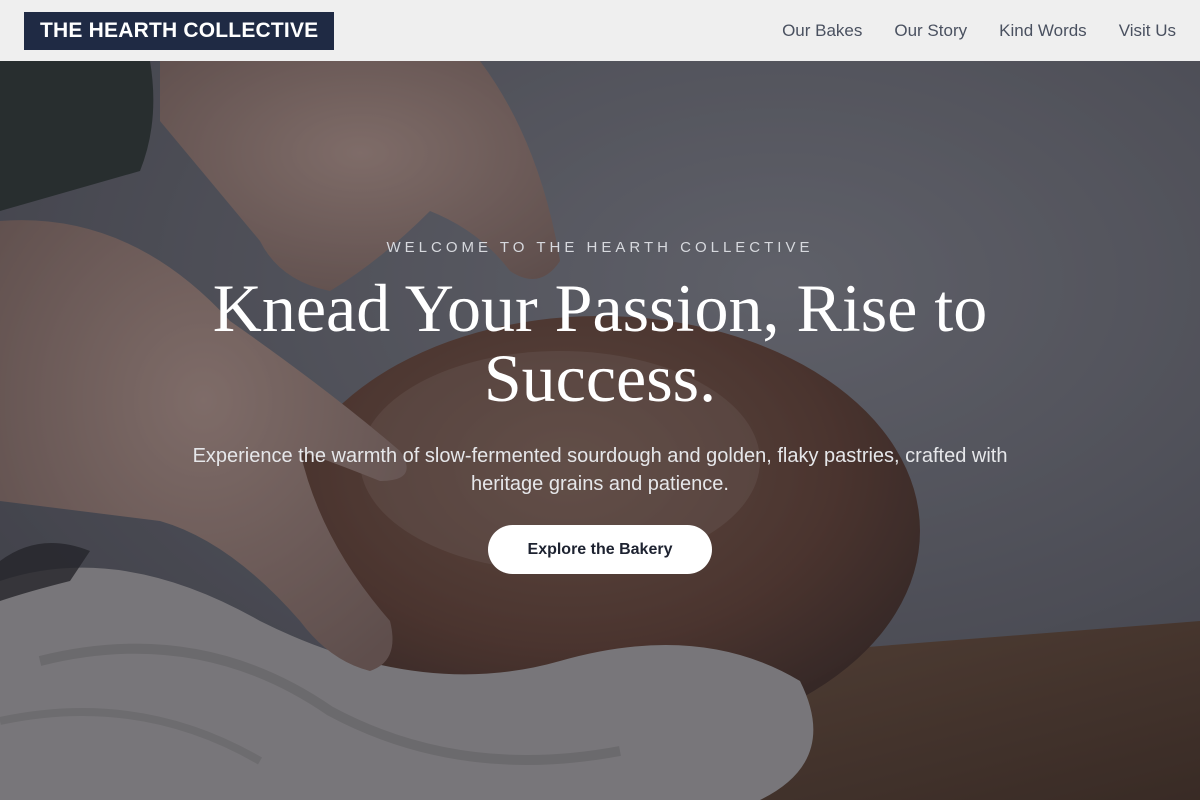  Describe the element at coordinates (179, 30) in the screenshot. I see `brand-logo: THE HEARTH COLLECTIVE` at that location.